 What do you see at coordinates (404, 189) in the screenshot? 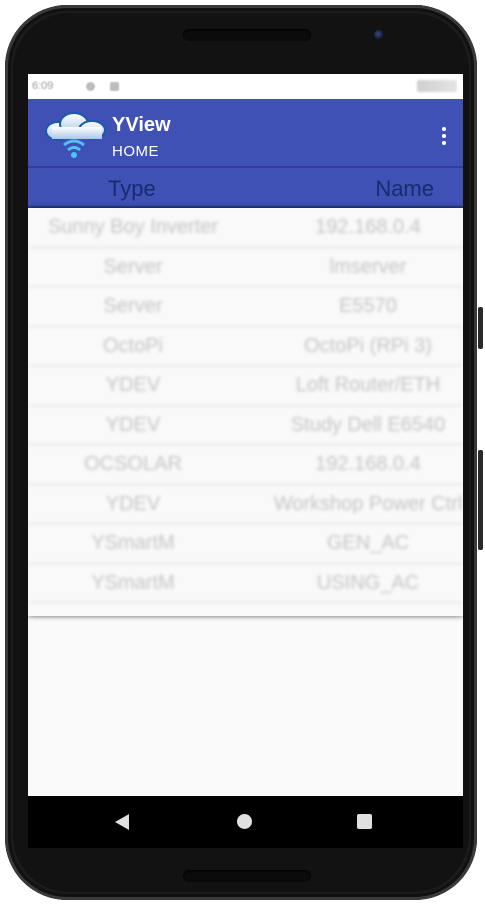
I see `column-header-name: Name` at bounding box center [404, 189].